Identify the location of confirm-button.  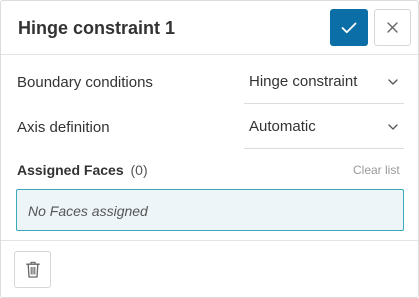
(349, 27).